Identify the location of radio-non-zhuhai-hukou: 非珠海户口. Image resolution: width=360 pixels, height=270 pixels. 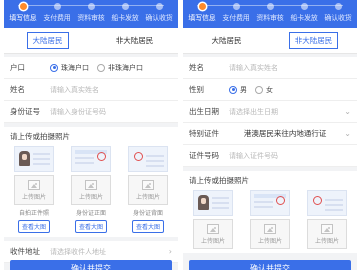
(120, 68).